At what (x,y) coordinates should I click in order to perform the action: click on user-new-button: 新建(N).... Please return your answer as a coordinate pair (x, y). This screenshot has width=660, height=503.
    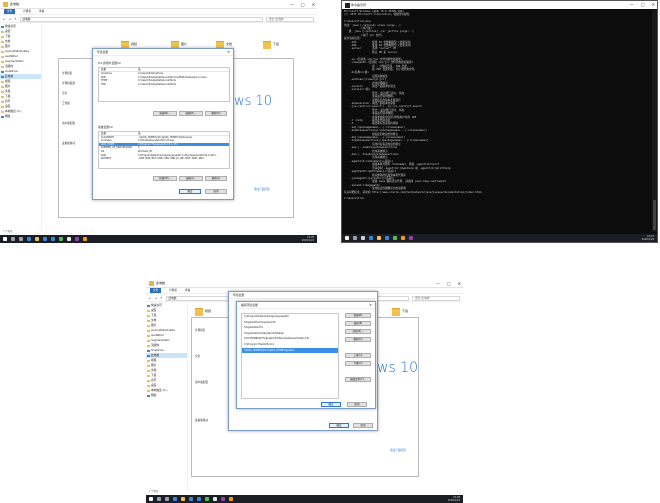
    Looking at the image, I should click on (165, 113).